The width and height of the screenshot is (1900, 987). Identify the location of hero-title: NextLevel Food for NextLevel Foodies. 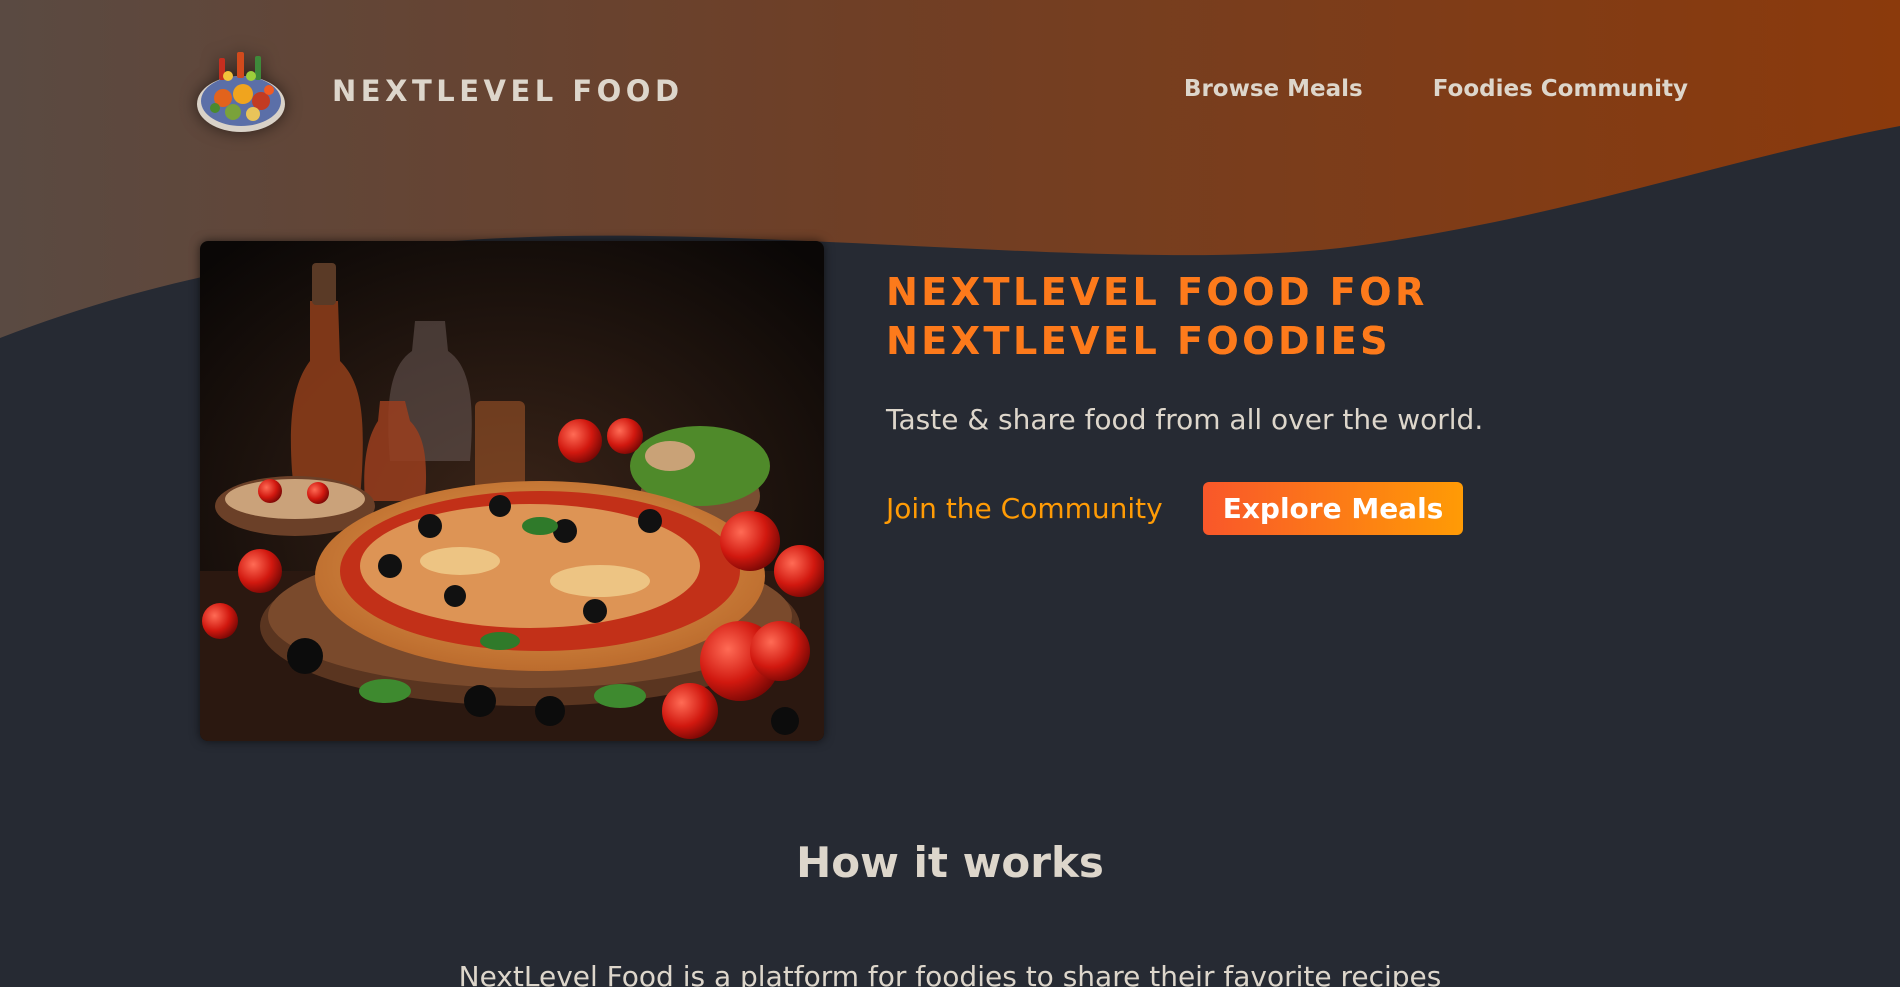
(1236, 317).